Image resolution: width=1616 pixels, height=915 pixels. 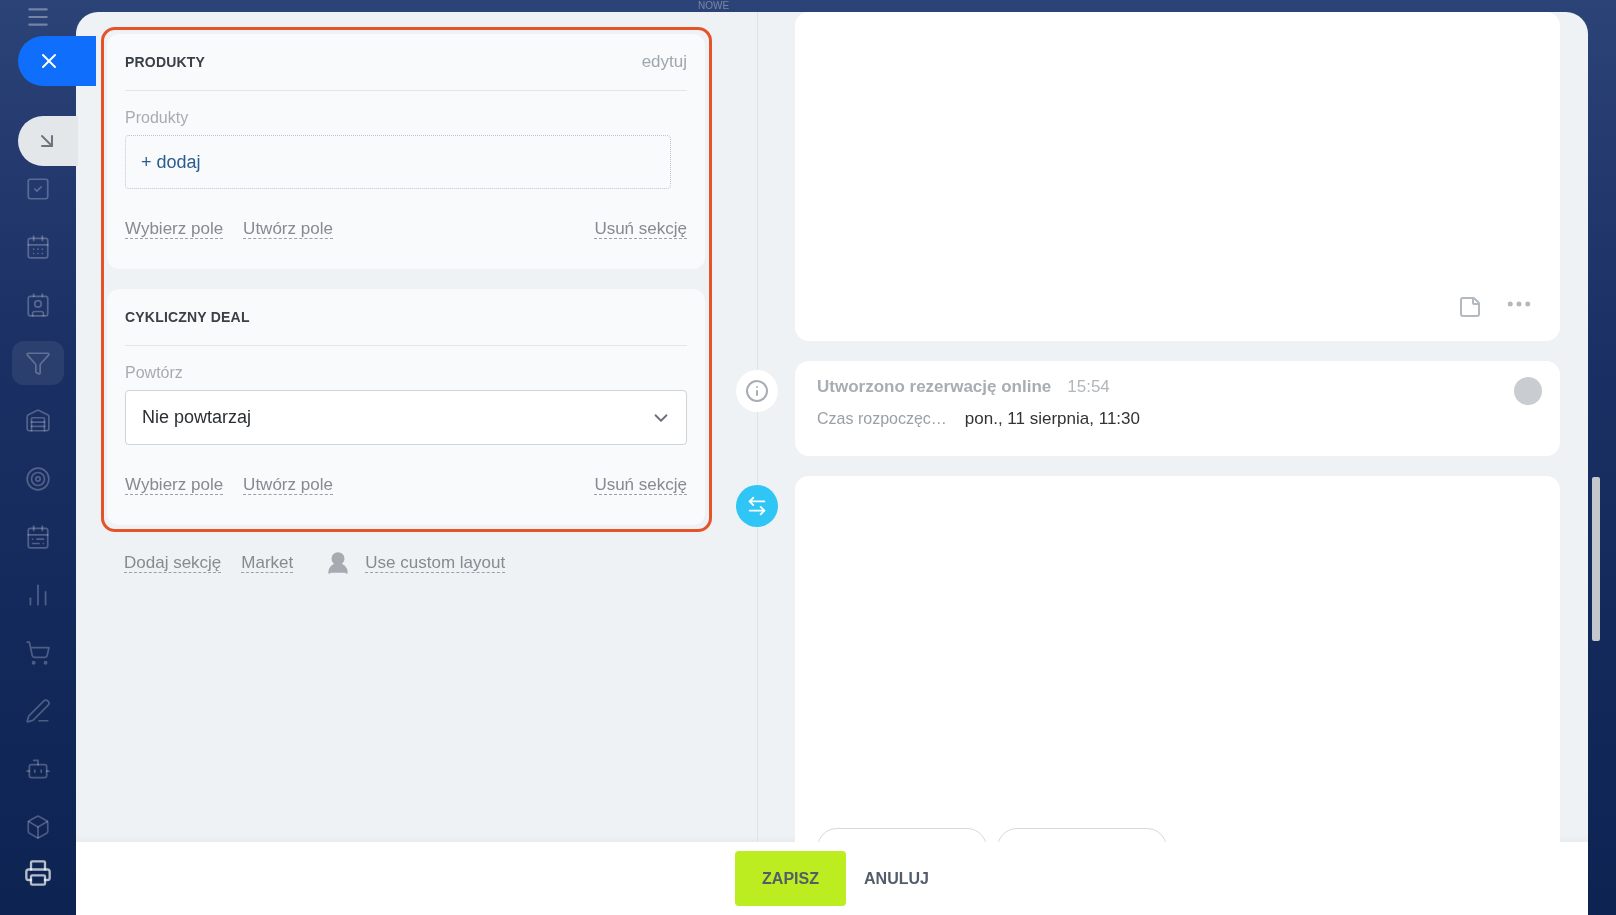 I want to click on save-button: ZAPISZ, so click(x=791, y=878).